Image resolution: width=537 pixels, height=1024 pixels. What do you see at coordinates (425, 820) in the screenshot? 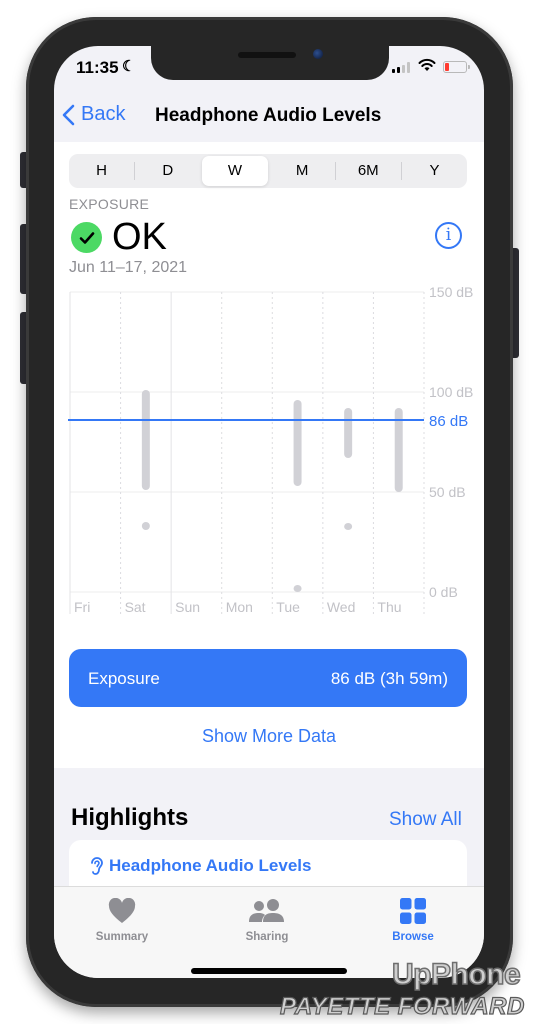
I see `show-all-link: Show All` at bounding box center [425, 820].